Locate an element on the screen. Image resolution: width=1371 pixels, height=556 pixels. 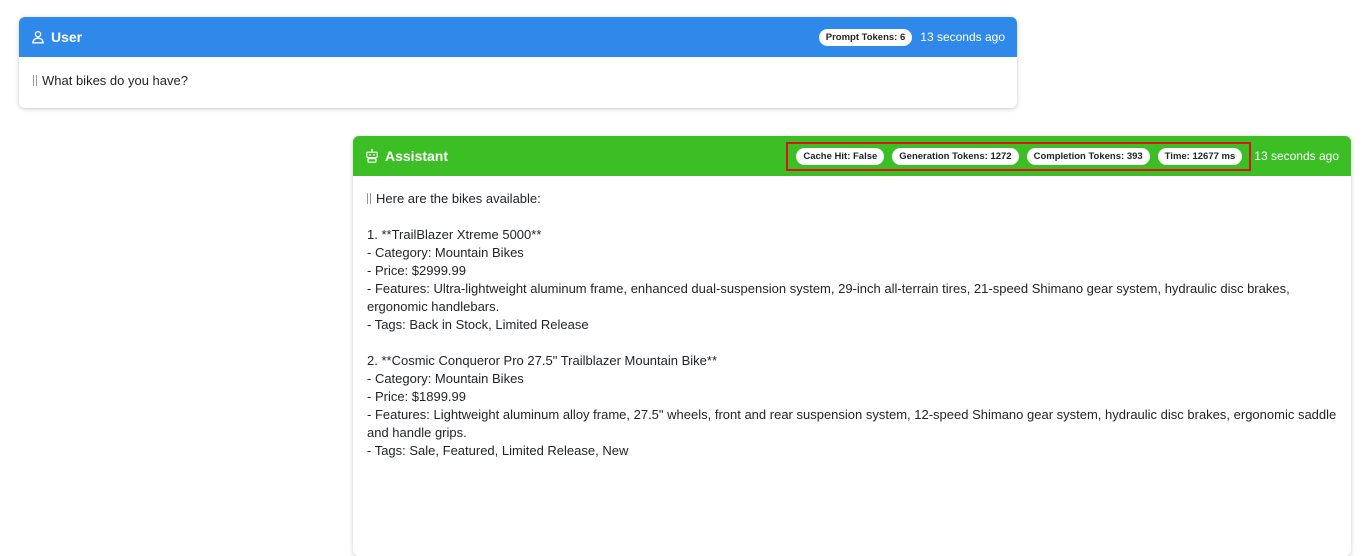
user-role-label: User is located at coordinates (67, 37).